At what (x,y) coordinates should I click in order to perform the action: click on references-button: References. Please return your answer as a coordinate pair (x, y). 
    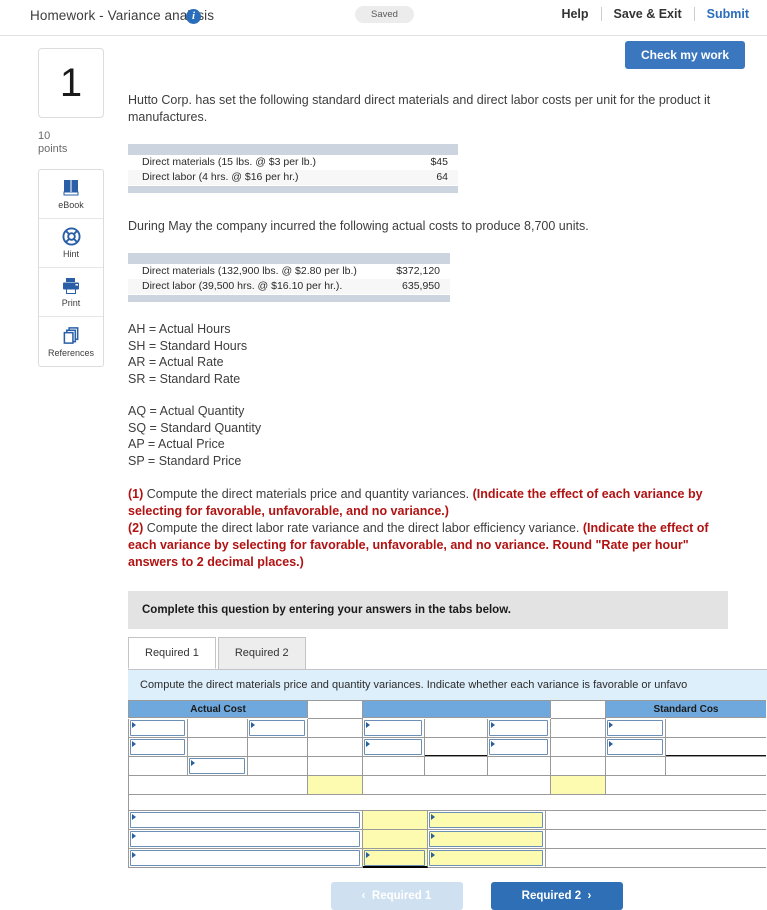
    Looking at the image, I should click on (71, 341).